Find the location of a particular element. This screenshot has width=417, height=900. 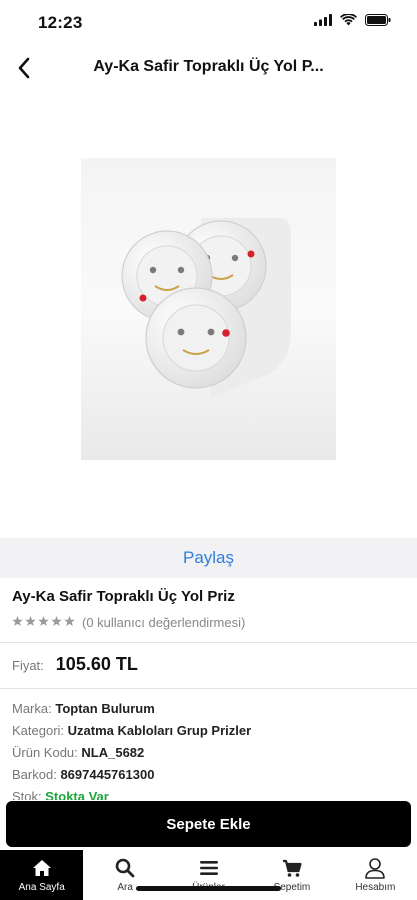

menu-icon is located at coordinates (208, 868).